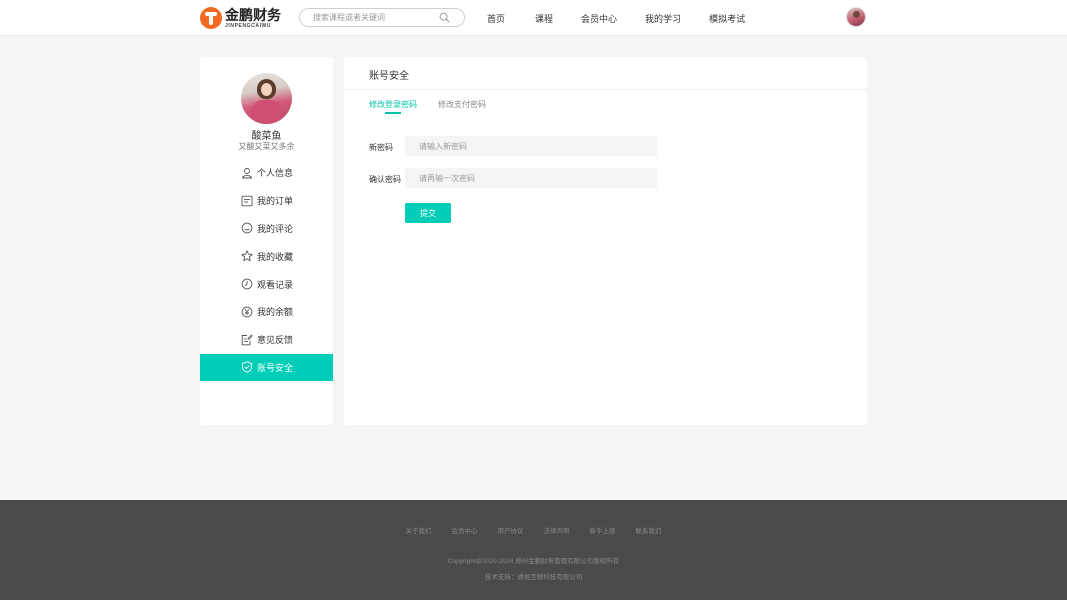  Describe the element at coordinates (275, 256) in the screenshot. I see `sidebar-item-label: 我的收藏` at that location.